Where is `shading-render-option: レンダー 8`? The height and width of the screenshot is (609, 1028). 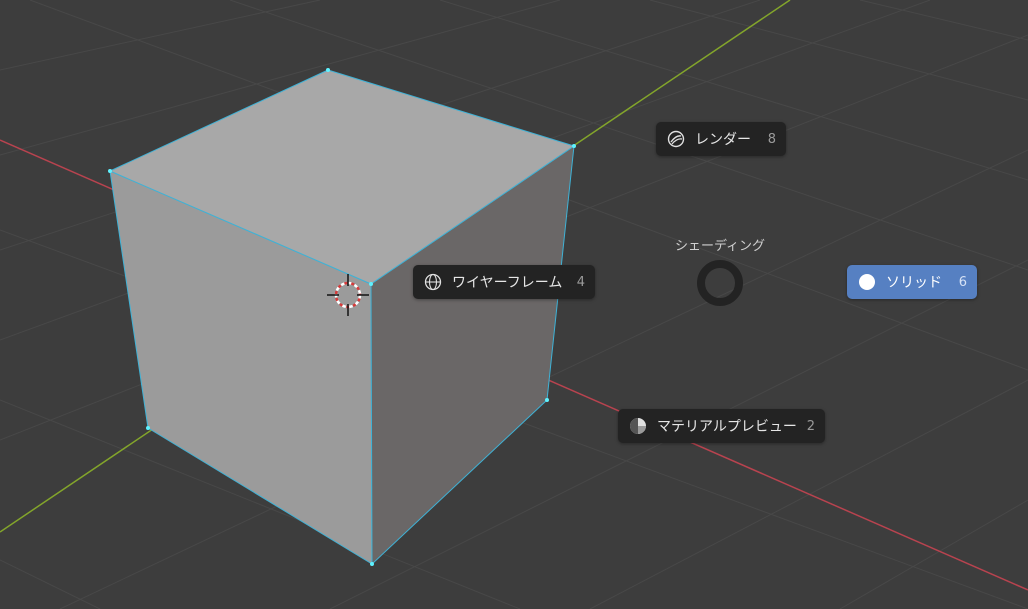 shading-render-option: レンダー 8 is located at coordinates (721, 139).